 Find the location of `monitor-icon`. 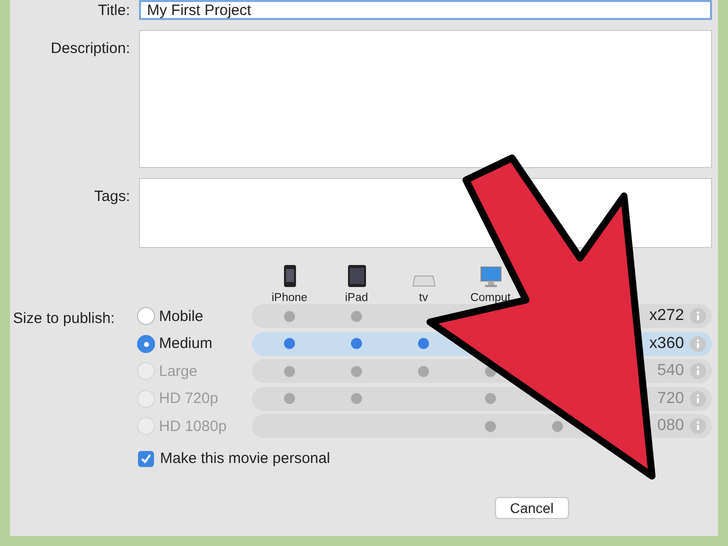

monitor-icon is located at coordinates (491, 277).